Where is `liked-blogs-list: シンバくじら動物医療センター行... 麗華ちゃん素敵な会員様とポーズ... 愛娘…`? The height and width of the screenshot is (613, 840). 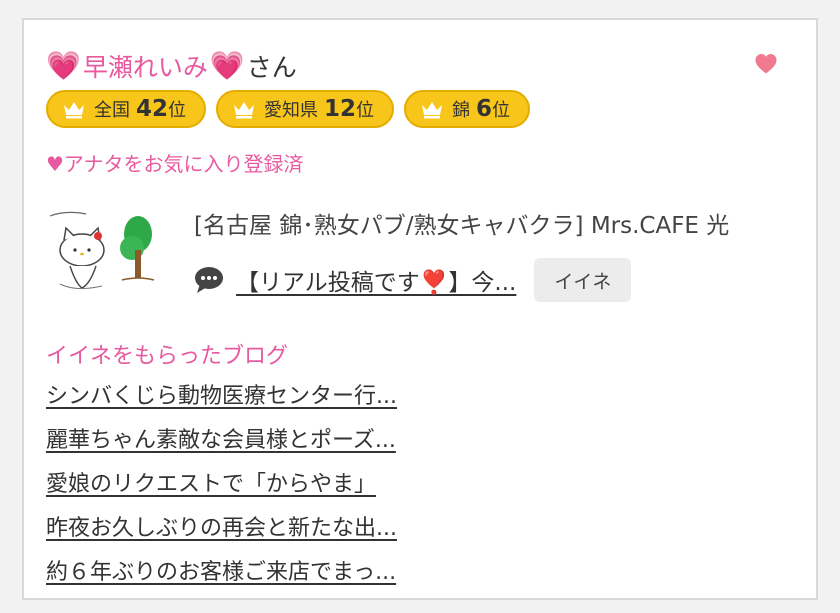 liked-blogs-list: シンバくじら動物医療センター行... 麗華ちゃん素敵な会員様とポーズ... 愛娘… is located at coordinates (221, 488).